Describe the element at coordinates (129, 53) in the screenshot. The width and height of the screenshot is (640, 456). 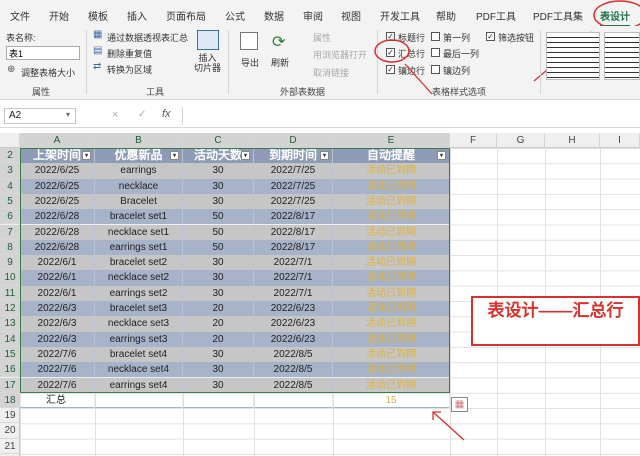
I see `remove-duplicates-button: 删除重复值` at that location.